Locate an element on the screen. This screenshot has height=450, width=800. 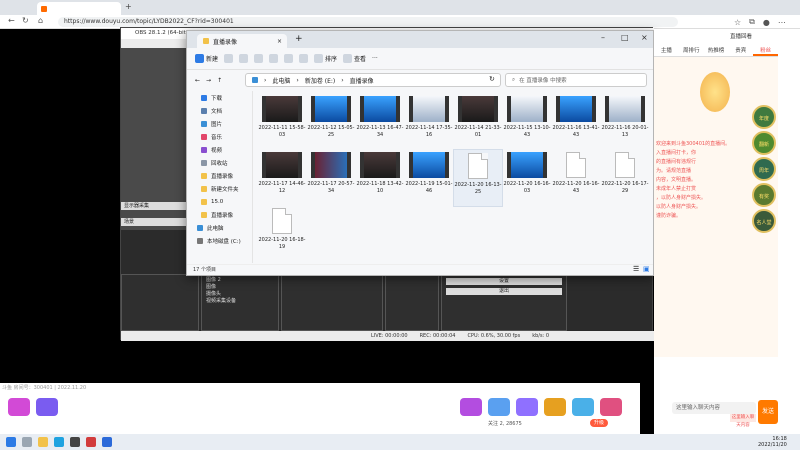
tab-anchor: 主播 is located at coordinates (666, 50).